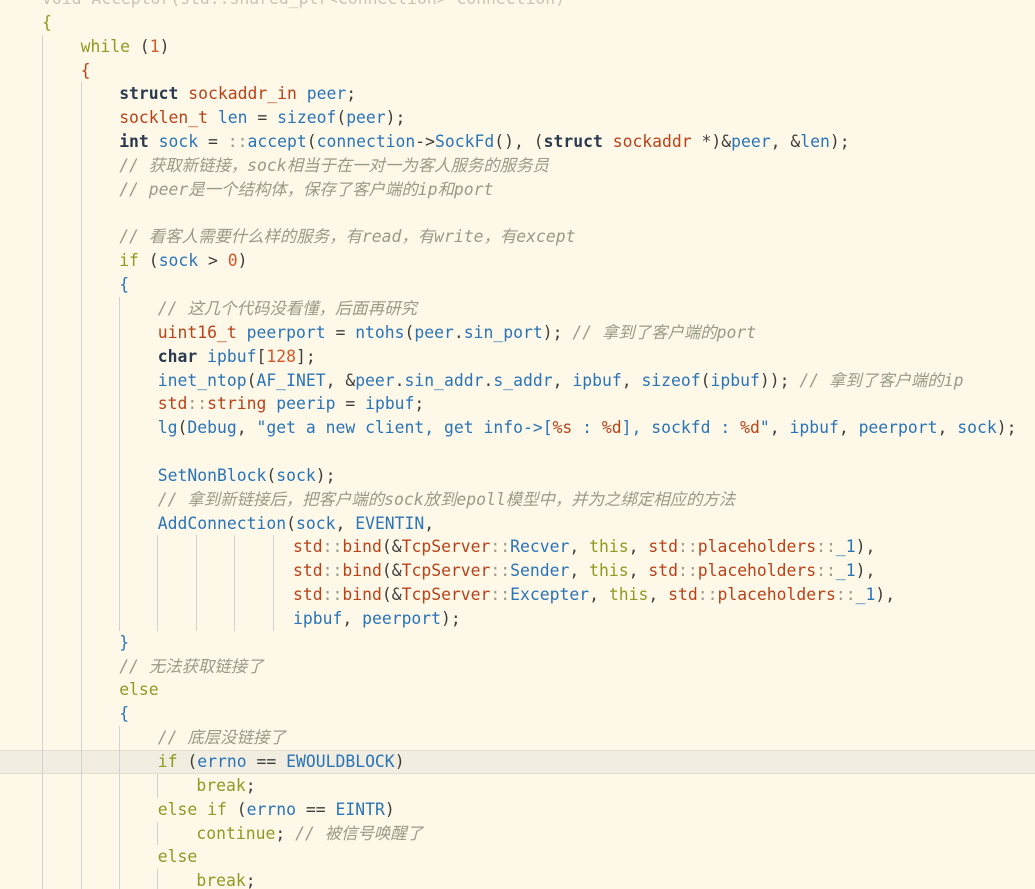  Describe the element at coordinates (202, 380) in the screenshot. I see `code-token: inet_ntop` at that location.